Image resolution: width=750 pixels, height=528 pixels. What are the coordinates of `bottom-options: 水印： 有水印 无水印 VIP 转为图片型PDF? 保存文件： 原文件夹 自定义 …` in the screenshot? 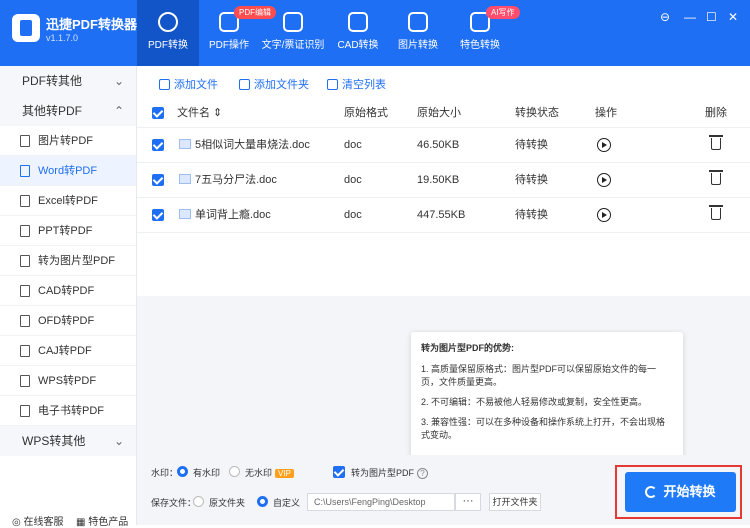 It's located at (443, 490).